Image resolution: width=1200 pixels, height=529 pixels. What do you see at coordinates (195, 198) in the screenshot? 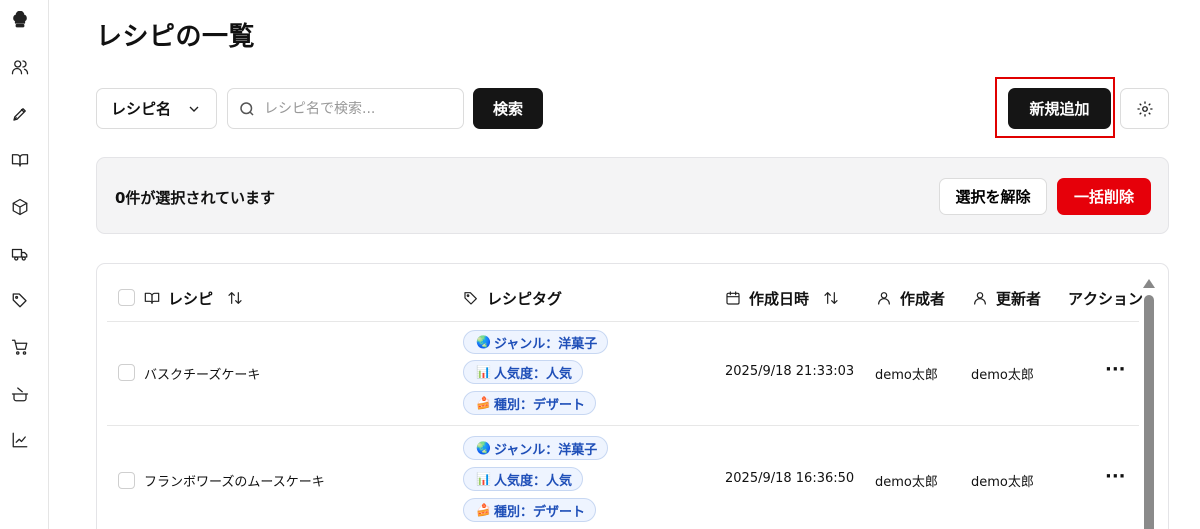
I see `selection-count: 0件が選択されています` at bounding box center [195, 198].